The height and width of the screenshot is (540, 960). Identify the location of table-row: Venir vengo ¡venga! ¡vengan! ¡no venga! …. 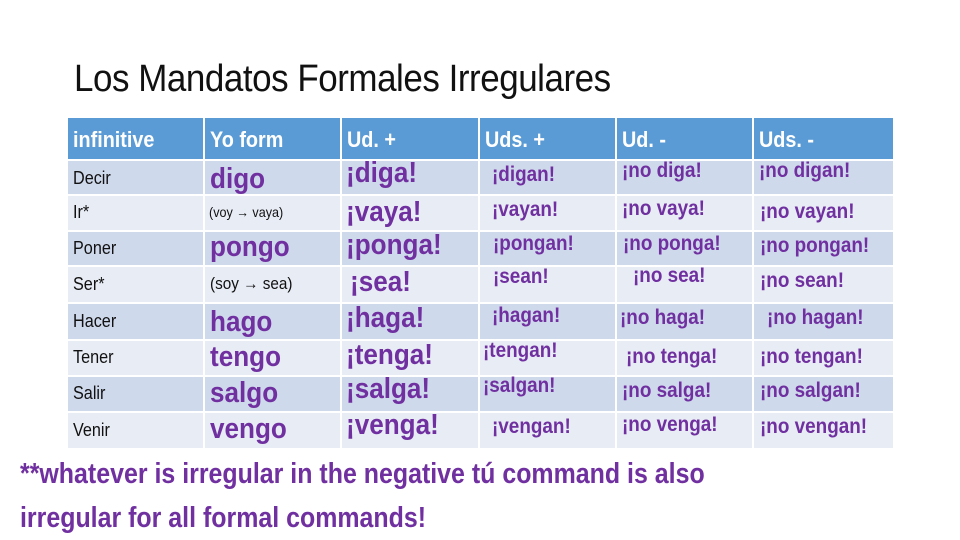
(480, 428).